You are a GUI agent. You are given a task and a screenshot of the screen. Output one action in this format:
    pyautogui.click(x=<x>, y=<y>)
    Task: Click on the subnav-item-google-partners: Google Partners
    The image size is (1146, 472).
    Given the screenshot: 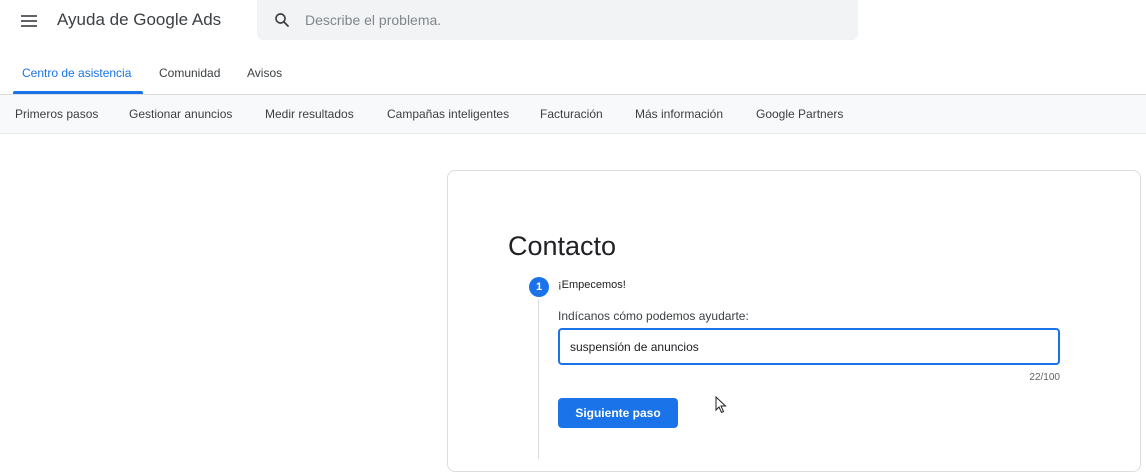 What is the action you would take?
    pyautogui.click(x=799, y=114)
    